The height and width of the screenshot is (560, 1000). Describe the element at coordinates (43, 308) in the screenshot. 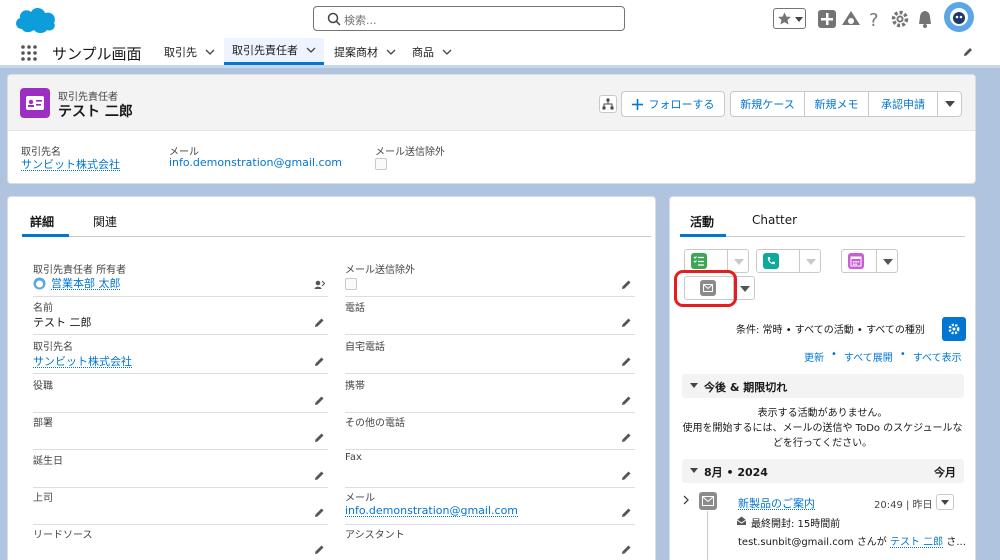

I see `field-label: 名前` at that location.